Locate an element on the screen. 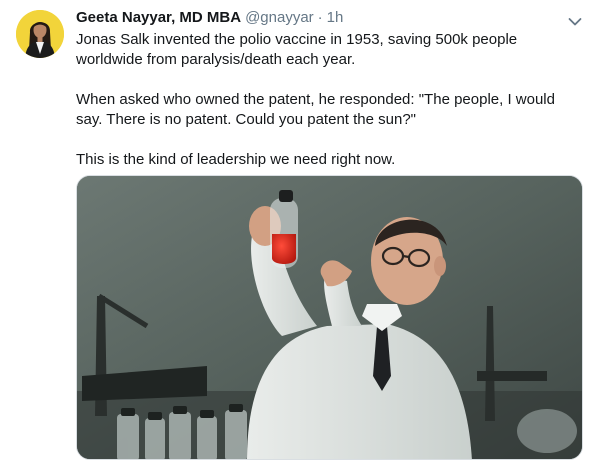 The width and height of the screenshot is (597, 469). avatar is located at coordinates (40, 34).